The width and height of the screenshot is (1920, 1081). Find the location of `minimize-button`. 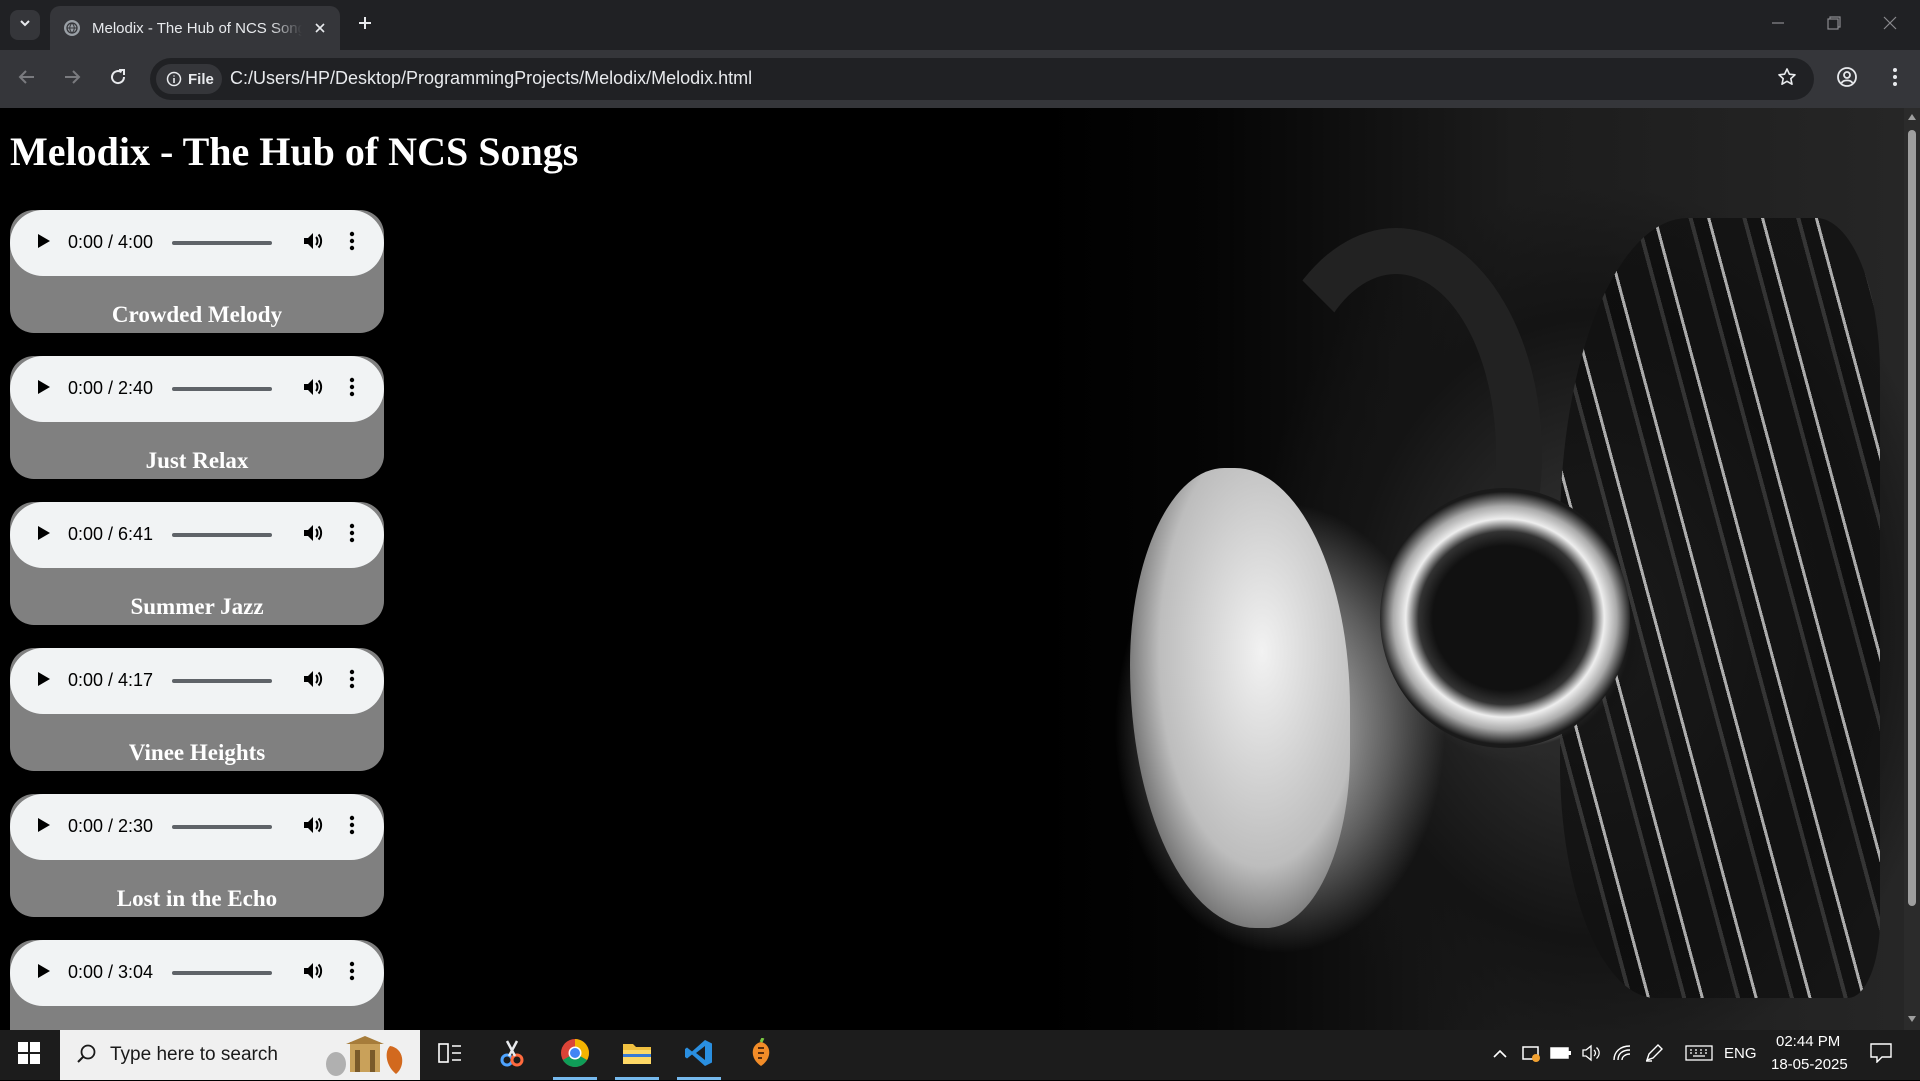

minimize-button is located at coordinates (1778, 25).